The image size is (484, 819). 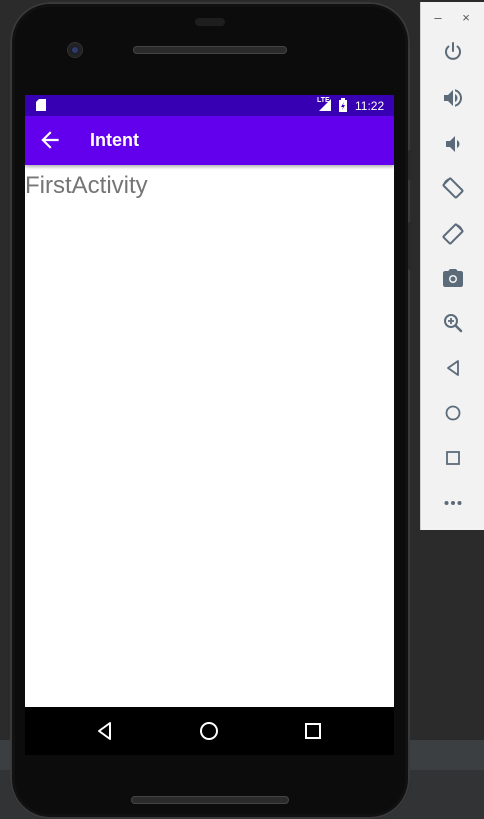 I want to click on status-time: 11:22, so click(x=370, y=106).